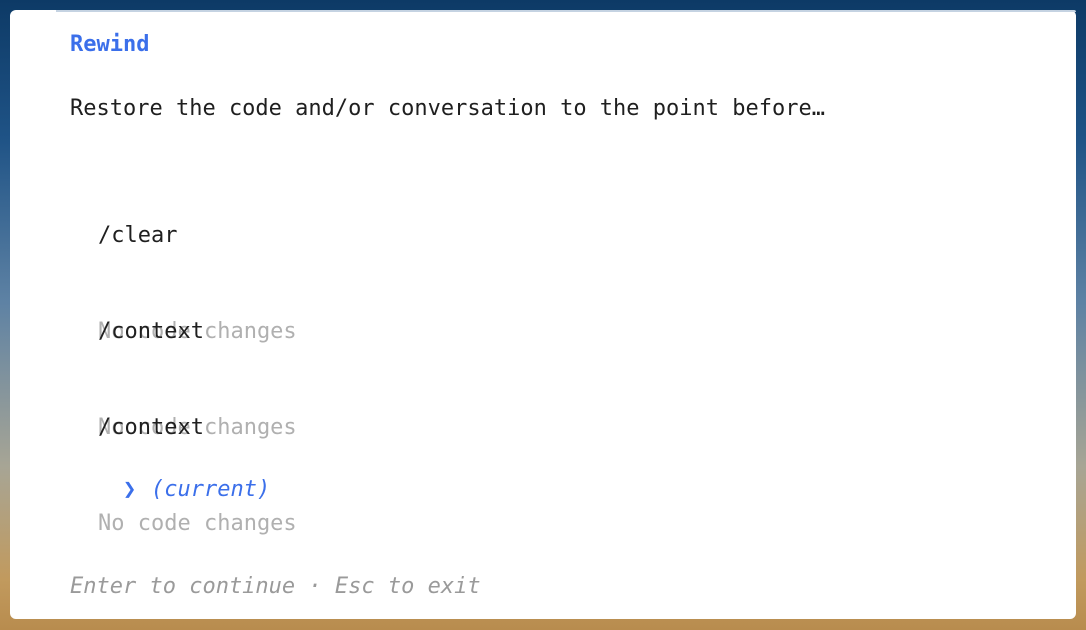 The image size is (1086, 630). I want to click on current-option: ❯ (current), so click(170, 490).